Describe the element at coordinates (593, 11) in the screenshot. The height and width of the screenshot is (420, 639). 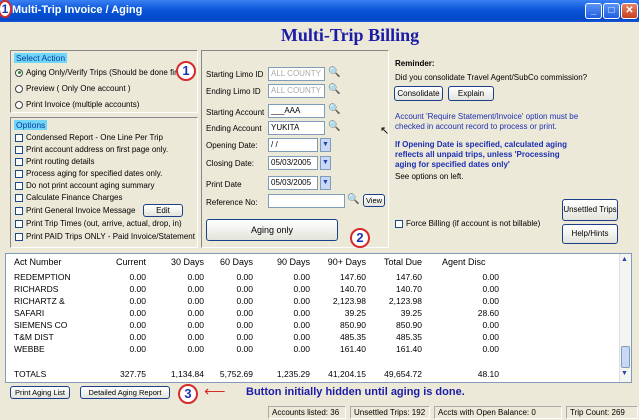
I see `minimize-button: _` at that location.